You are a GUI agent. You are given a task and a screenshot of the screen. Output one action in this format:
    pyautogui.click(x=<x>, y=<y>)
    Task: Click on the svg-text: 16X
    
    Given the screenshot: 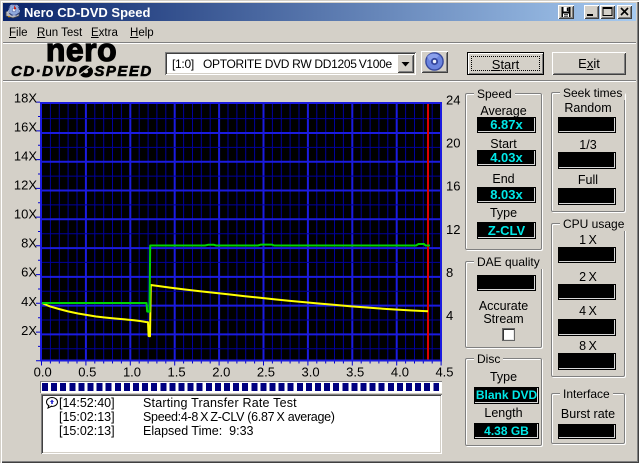 What is the action you would take?
    pyautogui.click(x=25, y=126)
    